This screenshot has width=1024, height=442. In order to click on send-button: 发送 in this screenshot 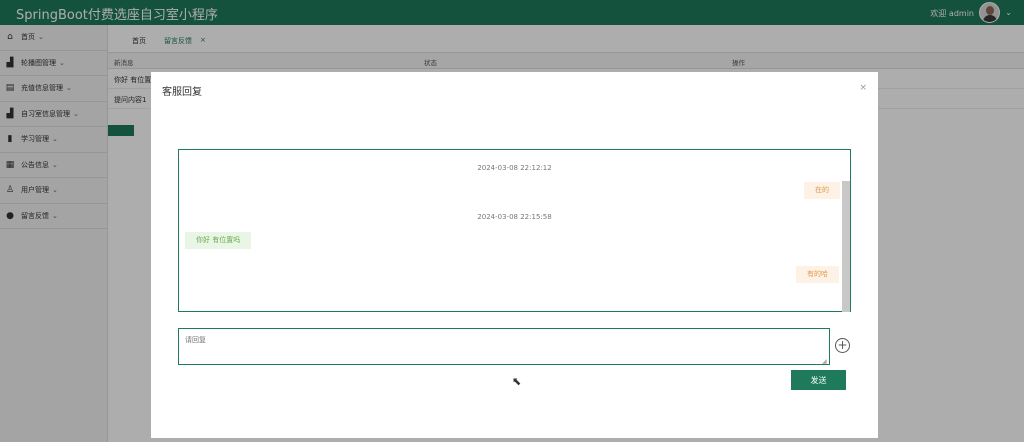, I will do `click(818, 380)`.